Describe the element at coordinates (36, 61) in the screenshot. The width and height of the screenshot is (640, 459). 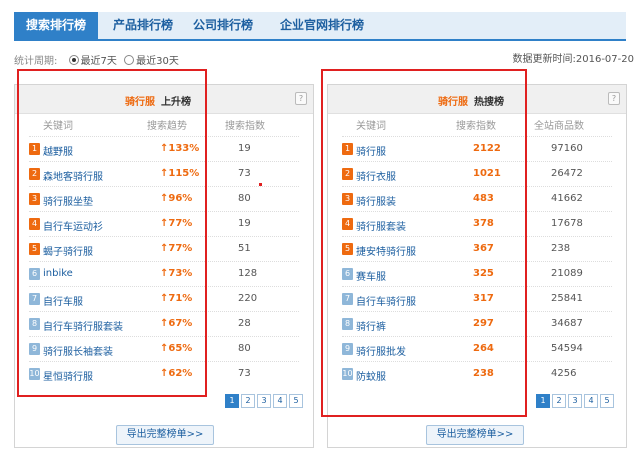
I see `period-label: 统计周期:` at that location.